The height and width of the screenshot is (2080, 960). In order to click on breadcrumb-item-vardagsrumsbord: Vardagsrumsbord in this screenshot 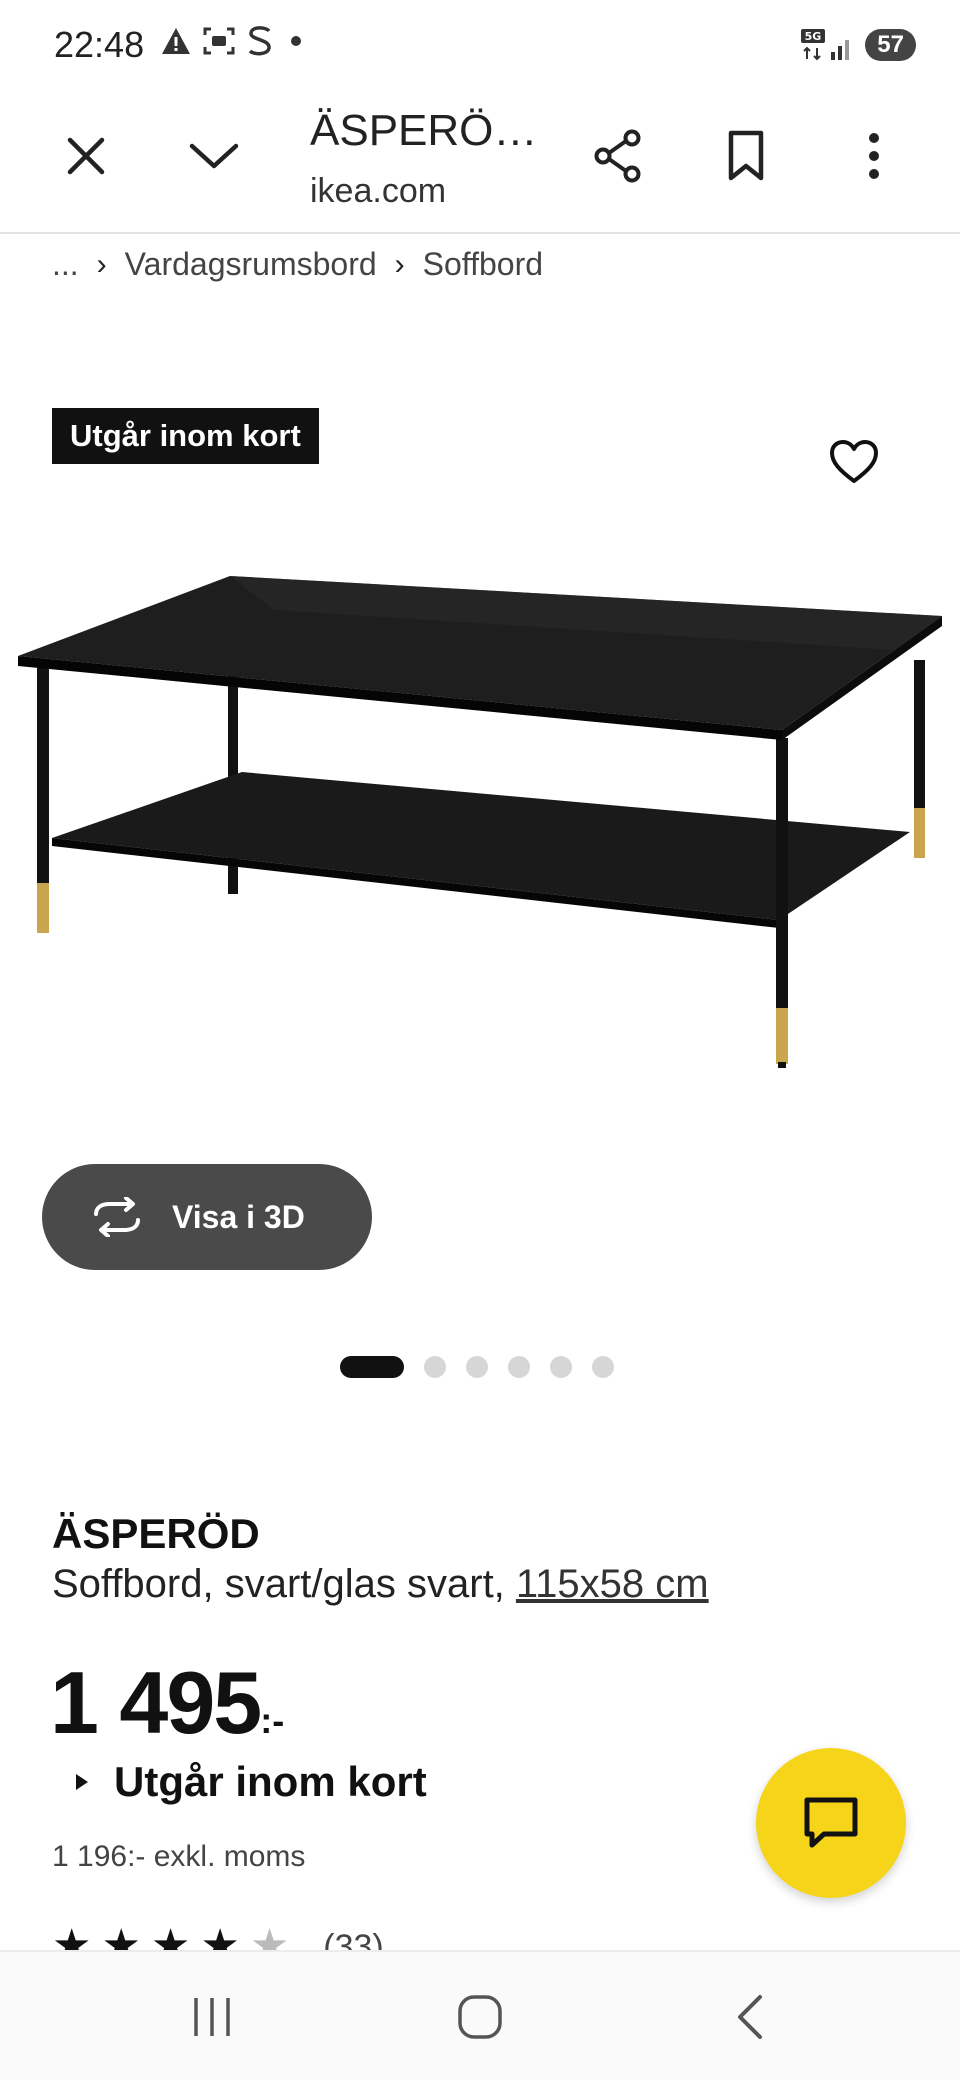, I will do `click(251, 264)`.